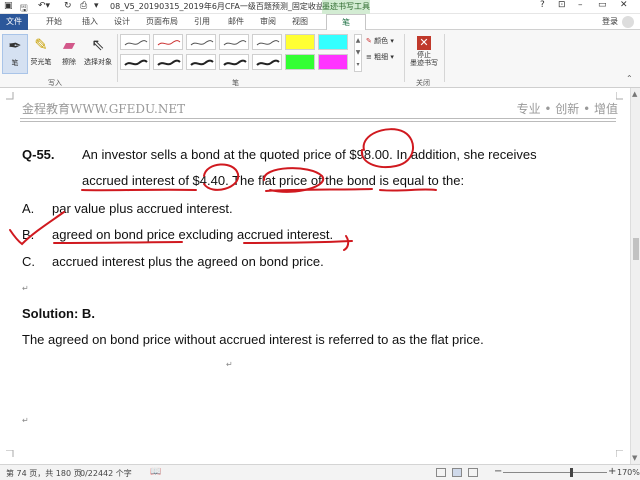 Image resolution: width=640 pixels, height=480 pixels. What do you see at coordinates (155, 472) in the screenshot?
I see `proofing-icon: 📖` at bounding box center [155, 472].